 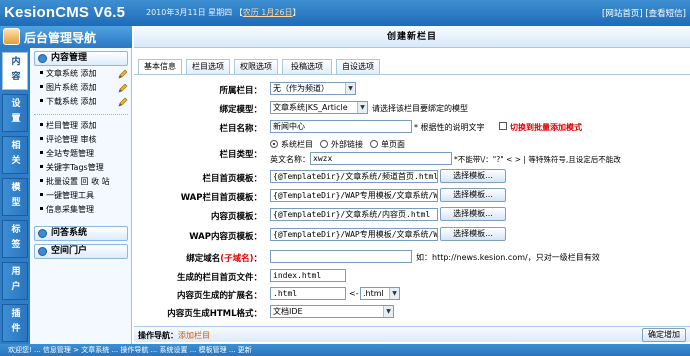 I want to click on type-radio-system, so click(x=274, y=144).